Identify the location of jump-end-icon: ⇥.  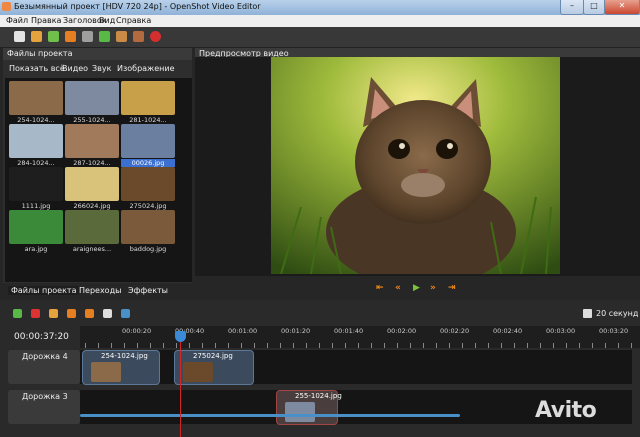
(452, 288).